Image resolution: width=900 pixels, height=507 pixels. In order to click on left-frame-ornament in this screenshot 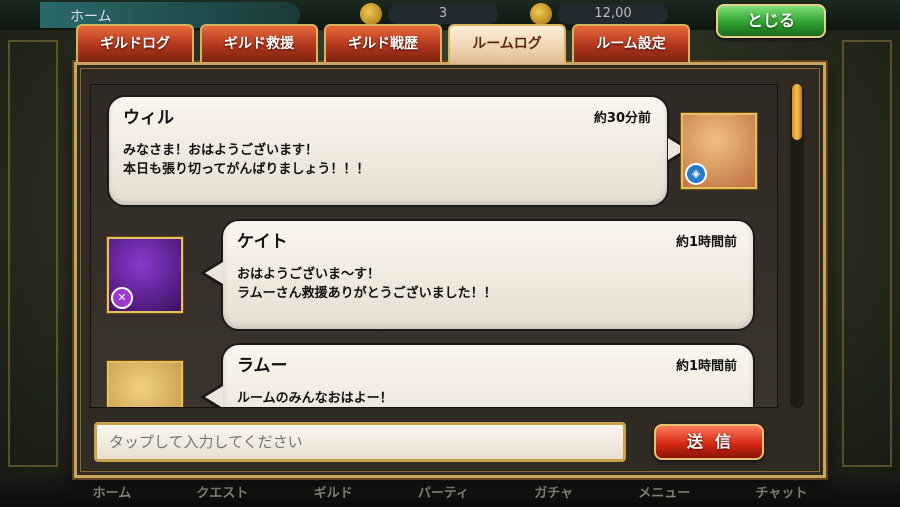, I will do `click(33, 253)`.